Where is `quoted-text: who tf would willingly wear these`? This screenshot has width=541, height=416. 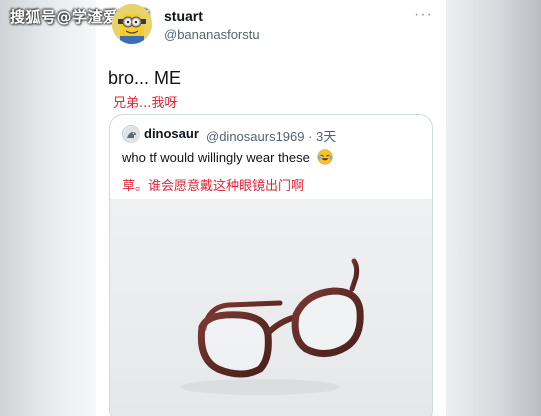
quoted-text: who tf would willingly wear these is located at coordinates (227, 157).